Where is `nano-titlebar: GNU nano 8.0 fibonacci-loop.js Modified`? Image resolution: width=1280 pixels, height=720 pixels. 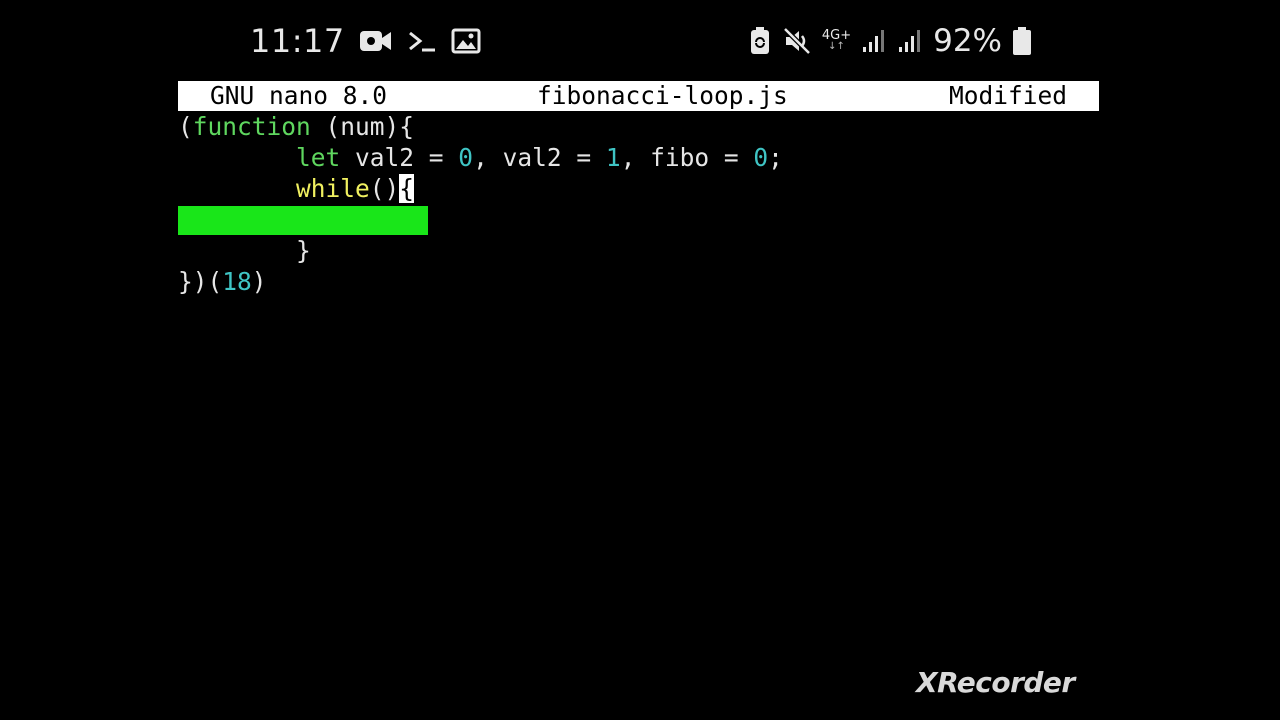 nano-titlebar: GNU nano 8.0 fibonacci-loop.js Modified is located at coordinates (638, 96).